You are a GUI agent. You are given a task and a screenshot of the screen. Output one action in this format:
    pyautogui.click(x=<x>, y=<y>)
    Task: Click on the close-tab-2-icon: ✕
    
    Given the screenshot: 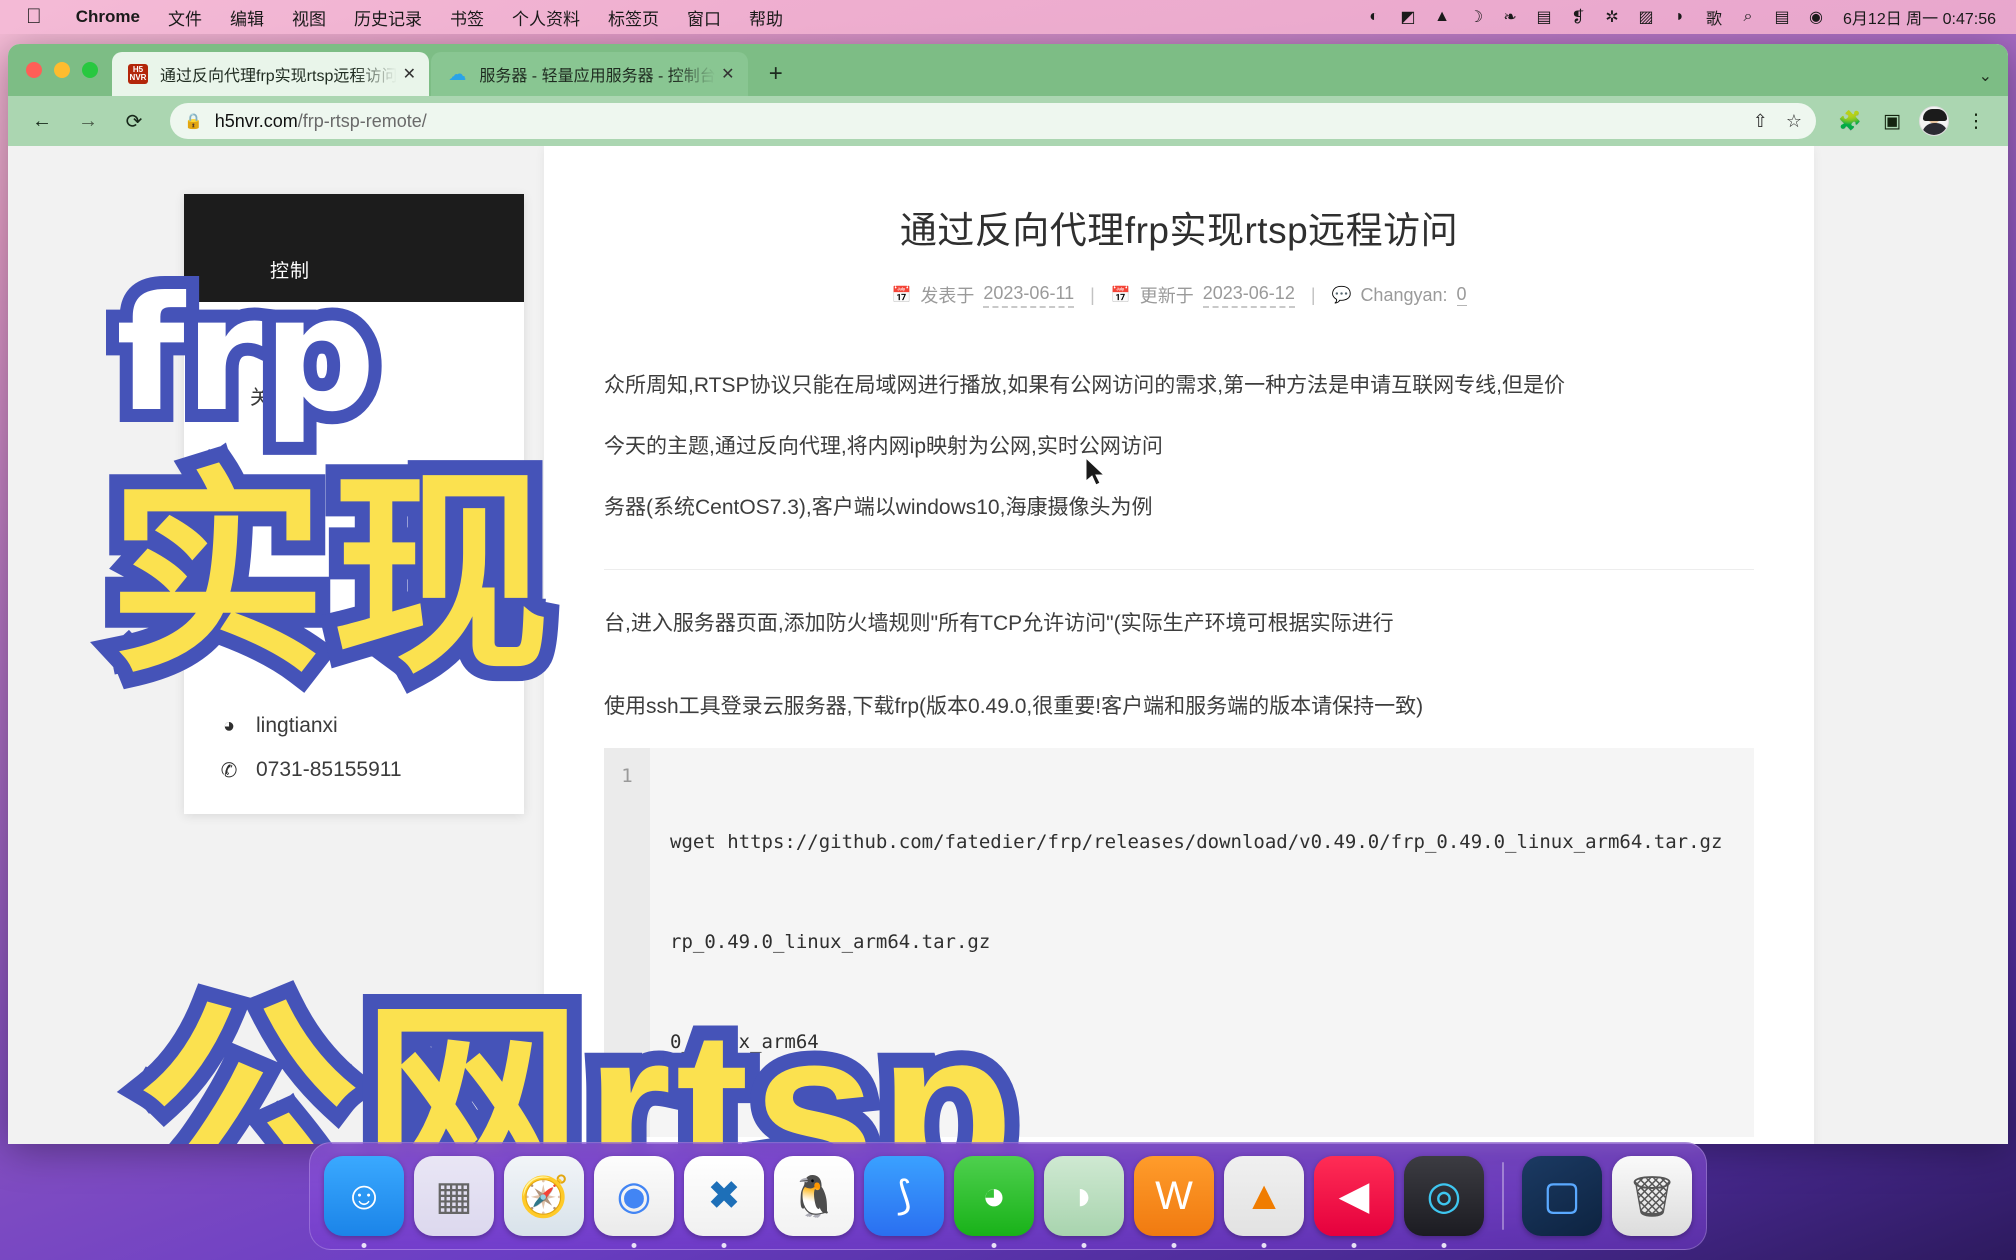 What is the action you would take?
    pyautogui.click(x=728, y=74)
    